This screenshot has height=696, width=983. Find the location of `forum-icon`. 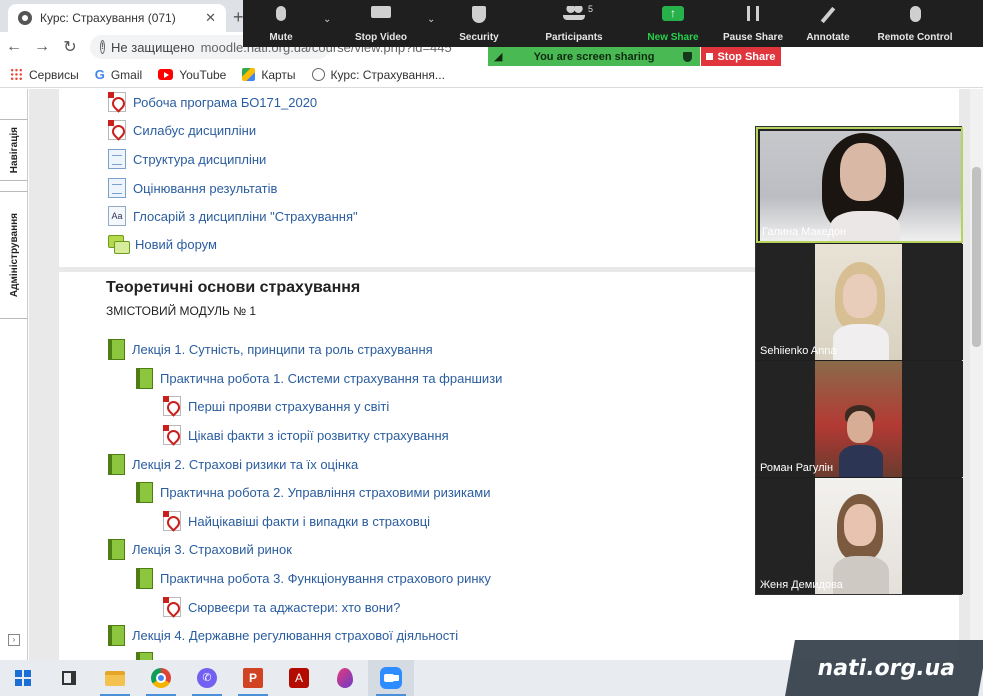

forum-icon is located at coordinates (119, 244).